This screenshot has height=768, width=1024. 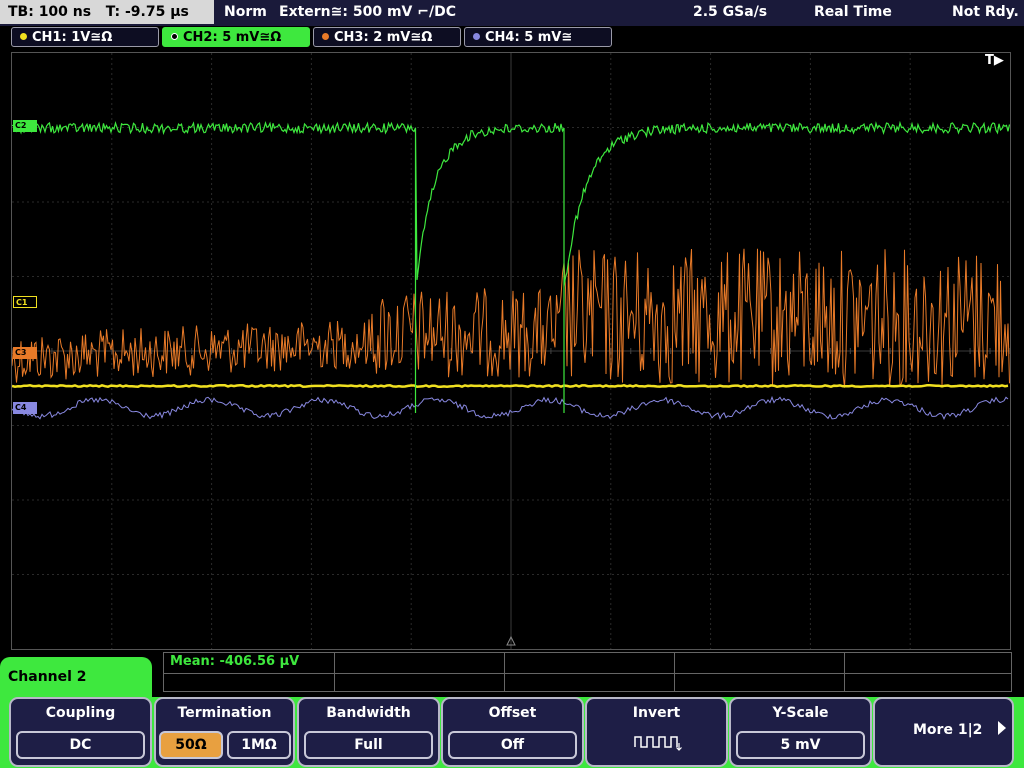 I want to click on timebase-box: TB: 100 ns T: -9.75 µs, so click(x=107, y=12).